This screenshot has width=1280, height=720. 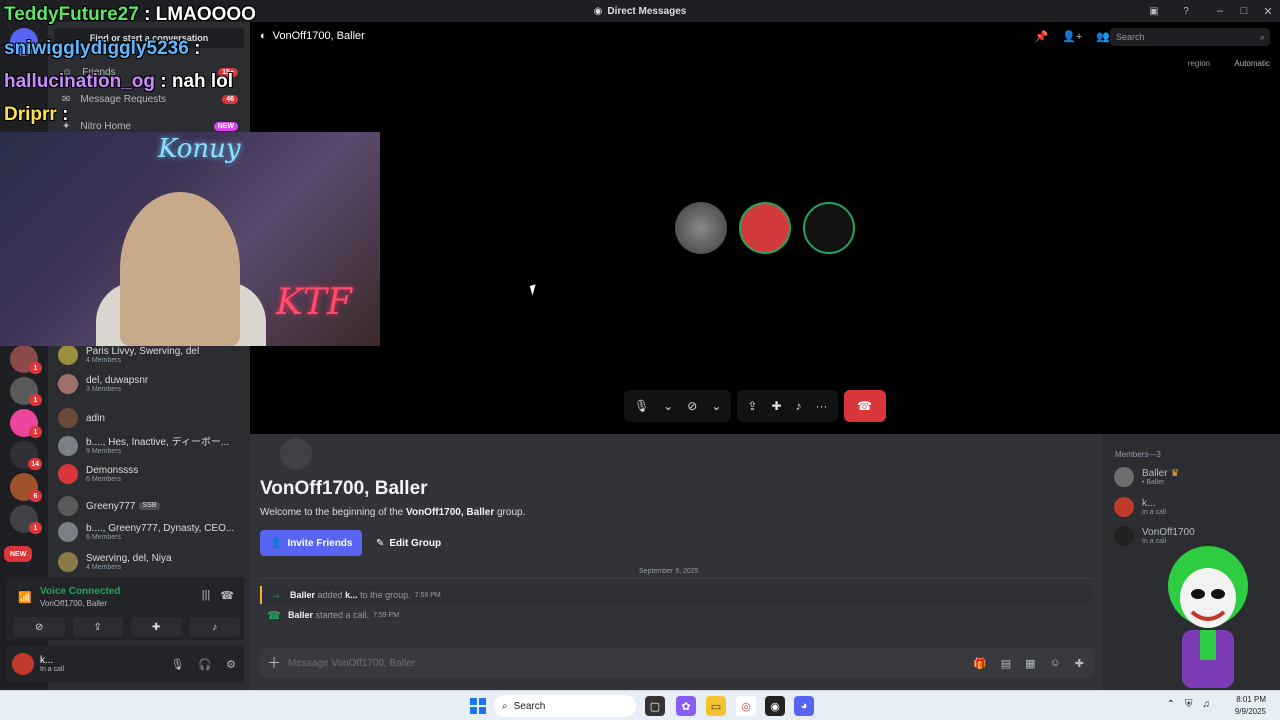 I want to click on hang-up-button: ☎, so click(x=864, y=406).